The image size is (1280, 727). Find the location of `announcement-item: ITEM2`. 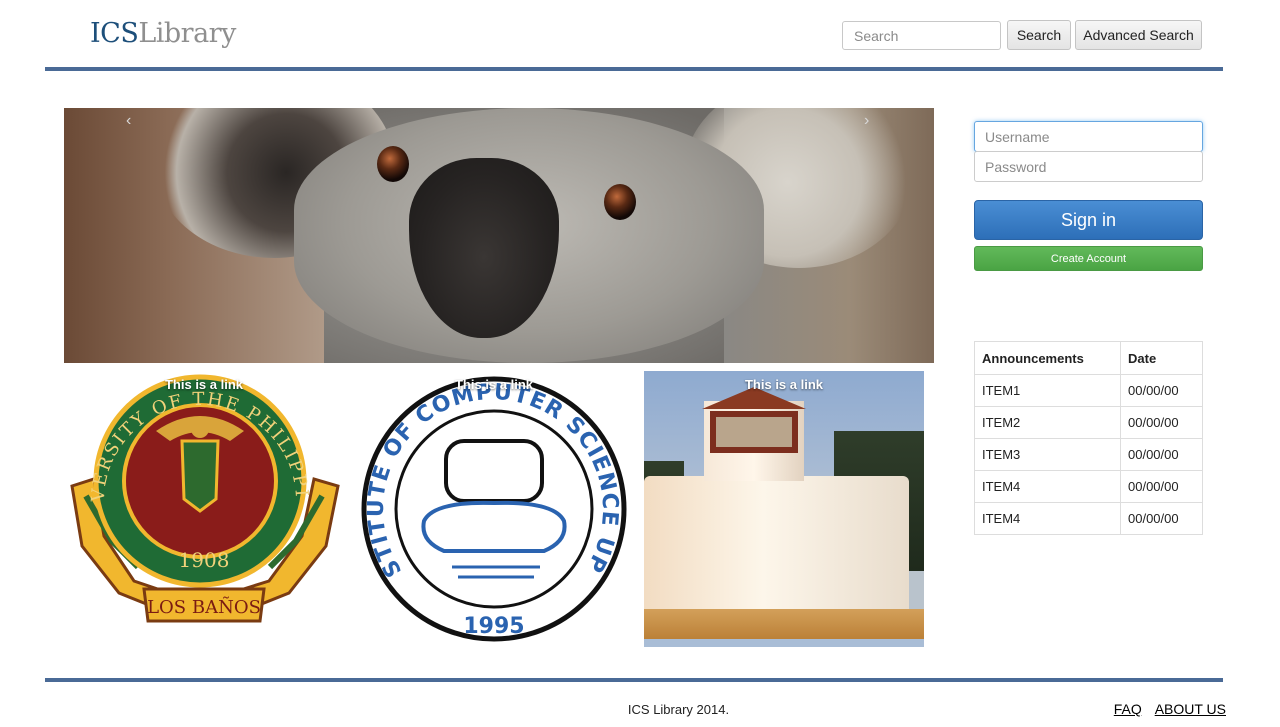

announcement-item: ITEM2 is located at coordinates (1047, 422).